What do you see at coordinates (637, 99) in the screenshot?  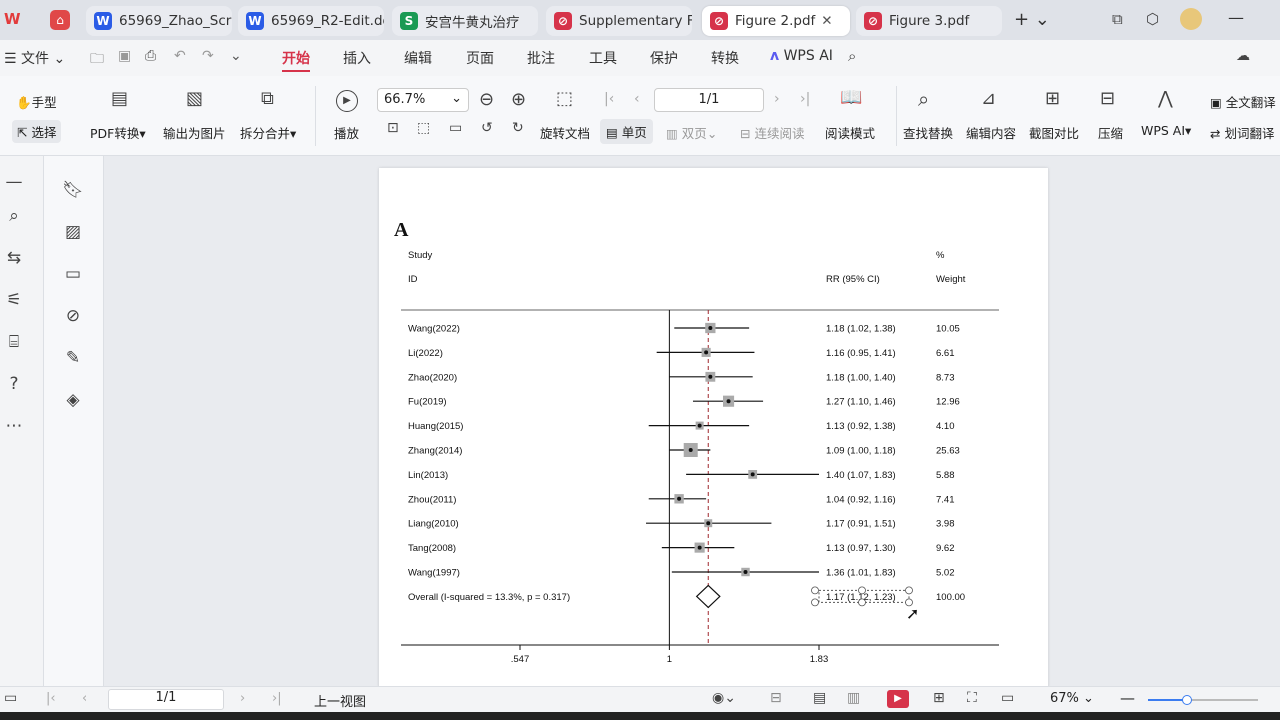 I see `prev-page-icon: ‹` at bounding box center [637, 99].